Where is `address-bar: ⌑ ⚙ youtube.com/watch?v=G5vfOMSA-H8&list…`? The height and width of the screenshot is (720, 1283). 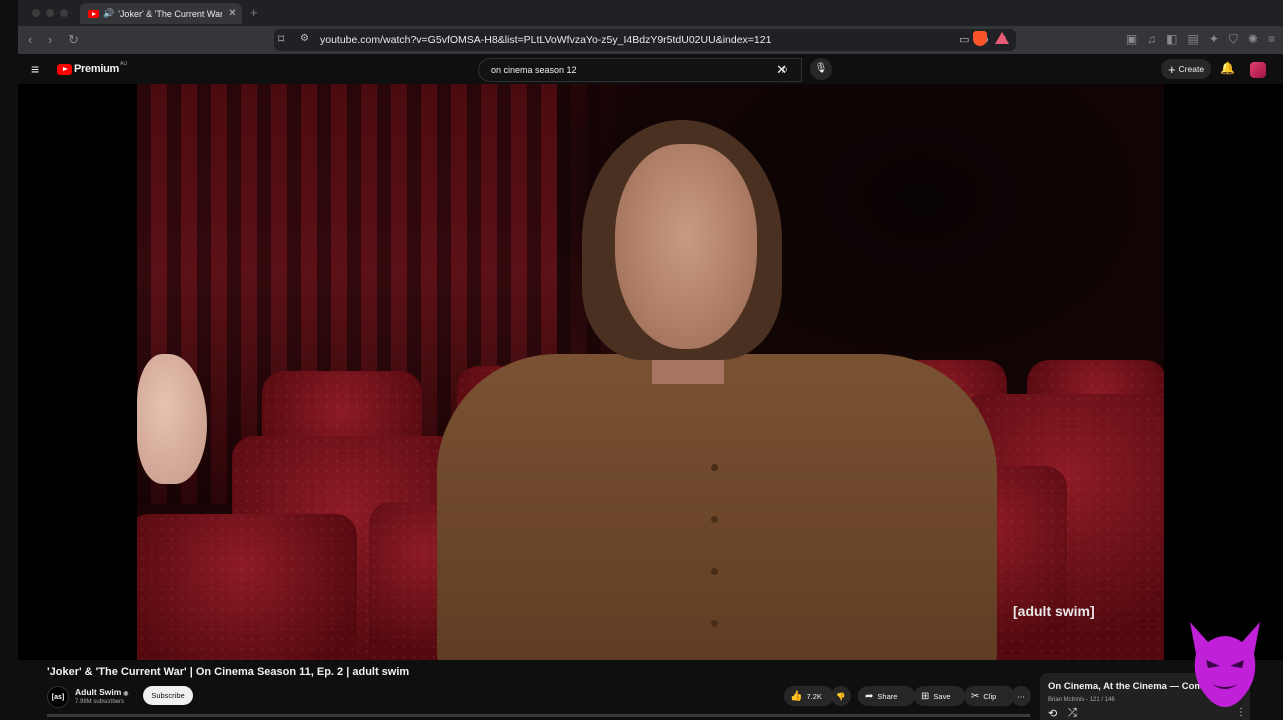 address-bar: ⌑ ⚙ youtube.com/watch?v=G5vfOMSA-H8&list… is located at coordinates (645, 40).